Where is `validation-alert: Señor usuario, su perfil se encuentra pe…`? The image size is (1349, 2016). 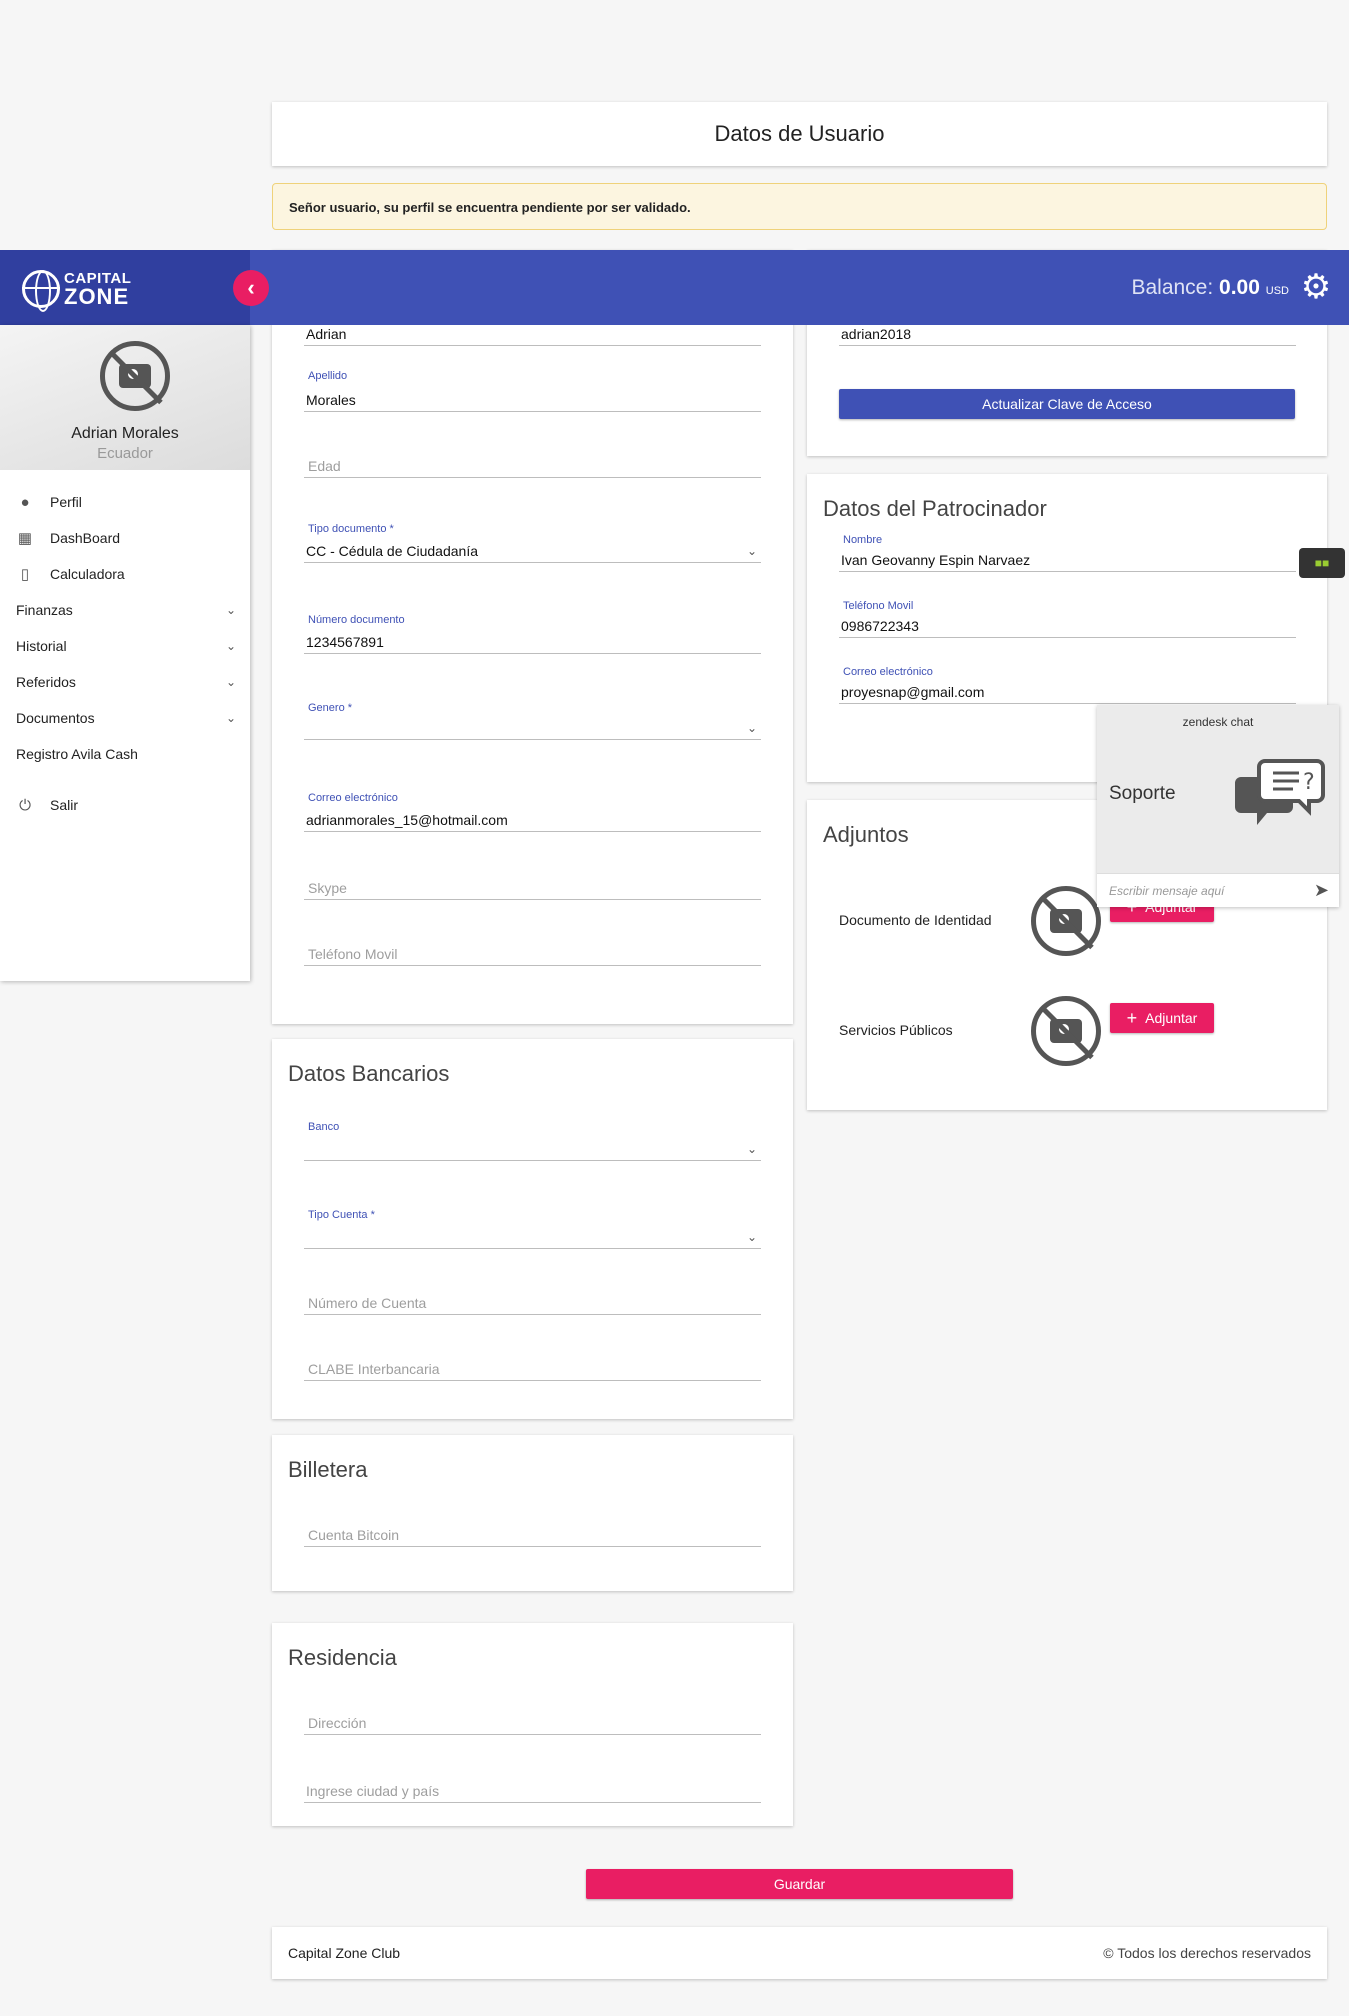
validation-alert: Señor usuario, su perfil se encuentra pe… is located at coordinates (799, 206).